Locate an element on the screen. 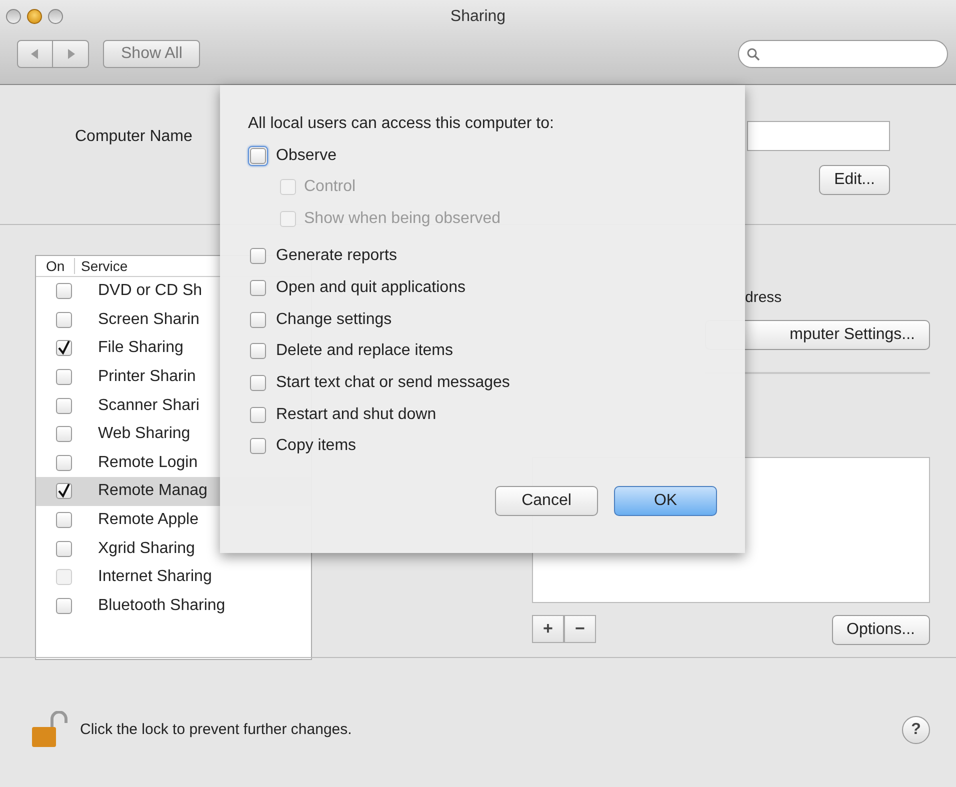 The image size is (956, 787). option-label: Open and quit applications is located at coordinates (371, 287).